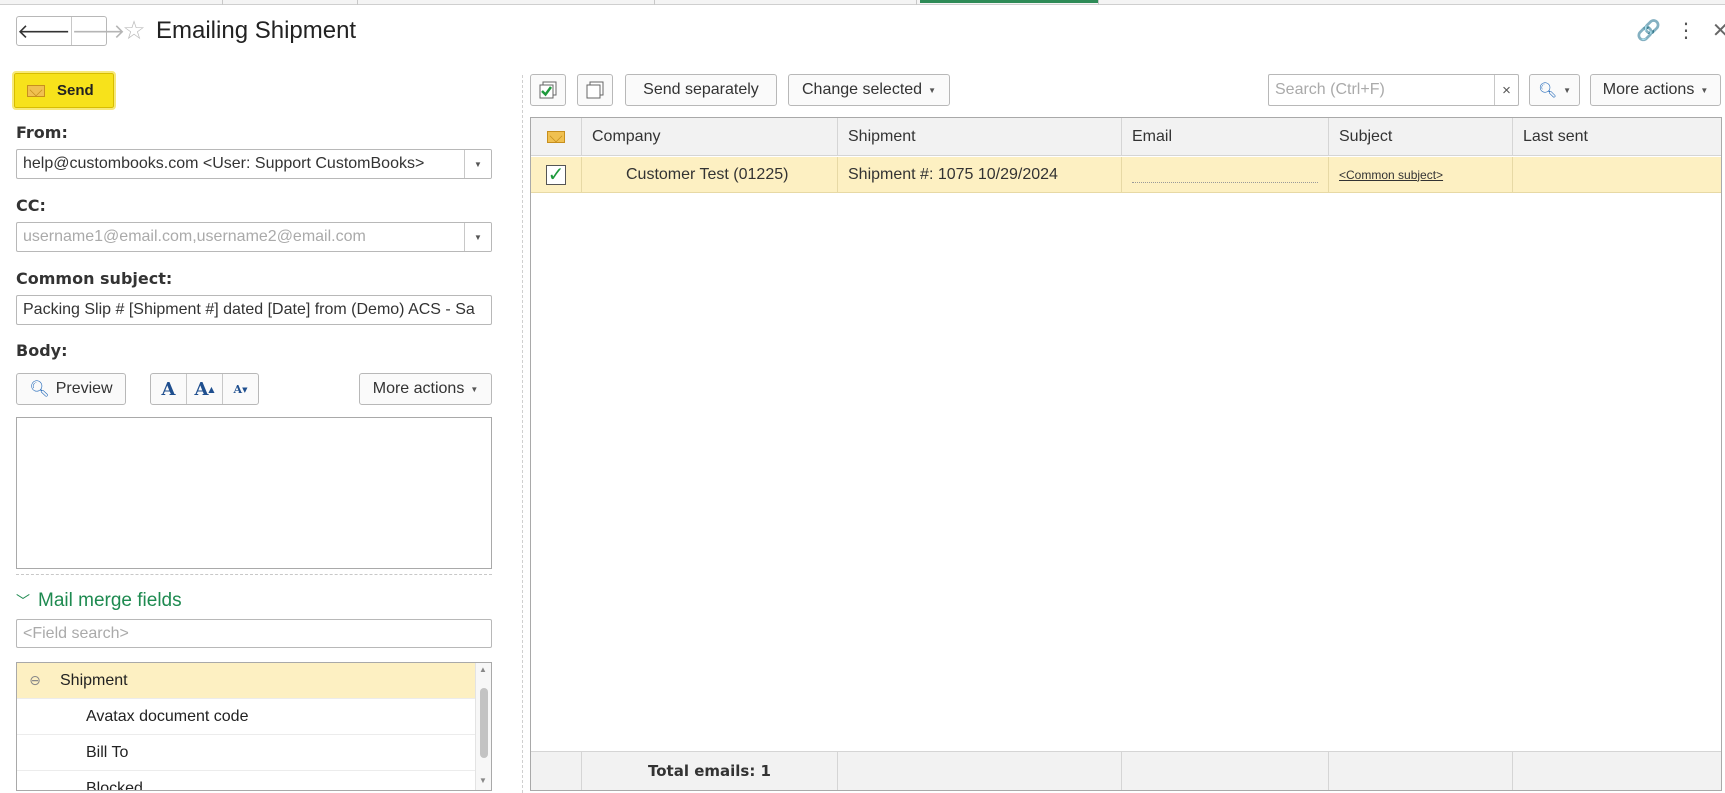  I want to click on arrow-right-icon: 🡒, so click(98, 31).